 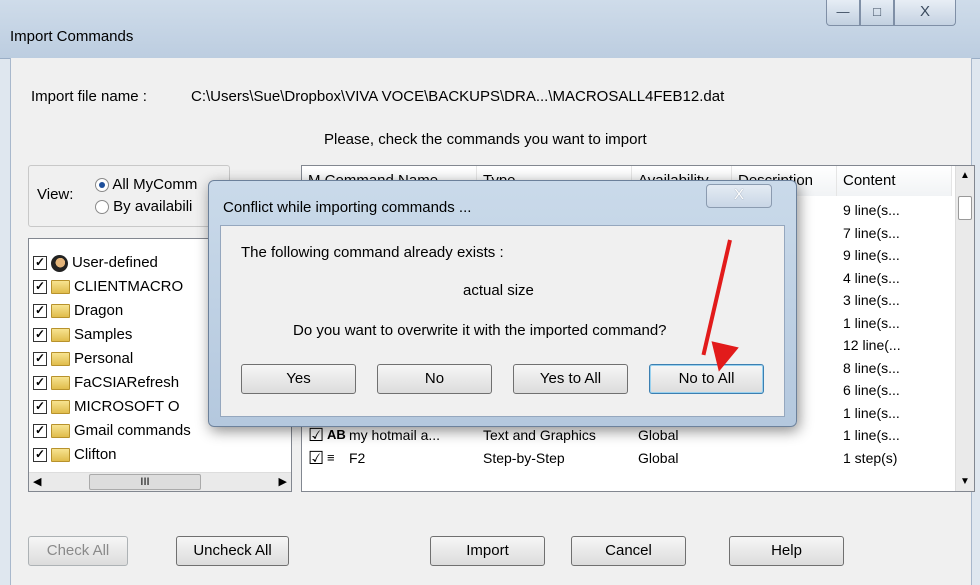 I want to click on view-option-all-label: All MyComm, so click(x=155, y=184).